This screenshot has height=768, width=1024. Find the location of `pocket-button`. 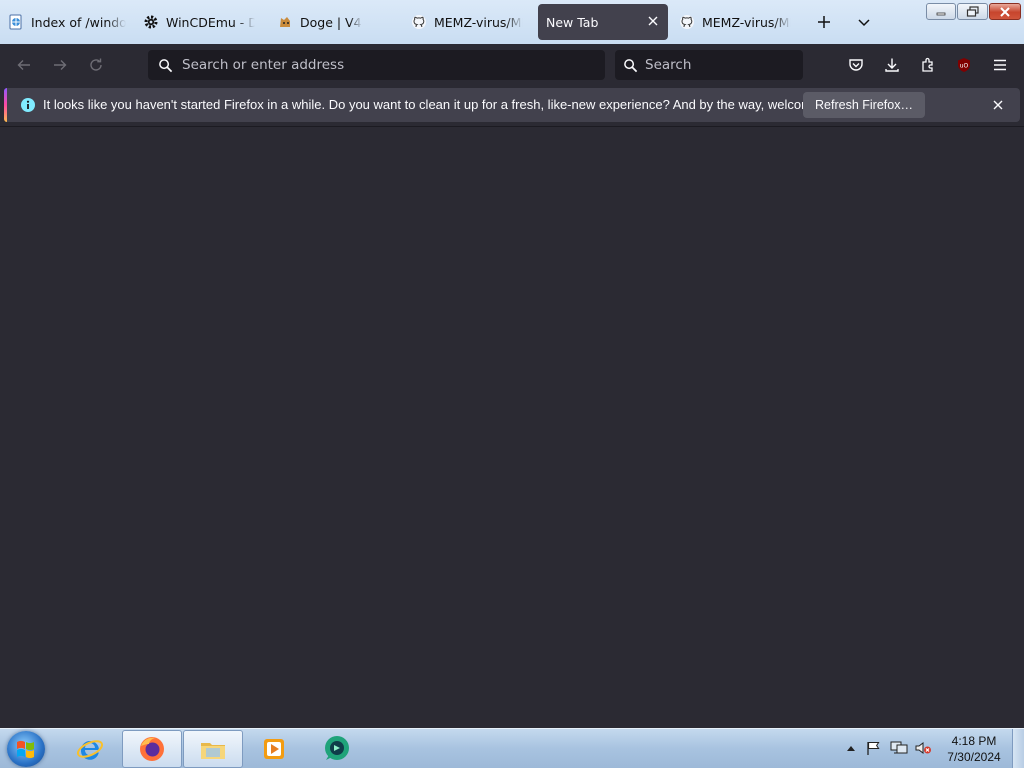

pocket-button is located at coordinates (856, 65).